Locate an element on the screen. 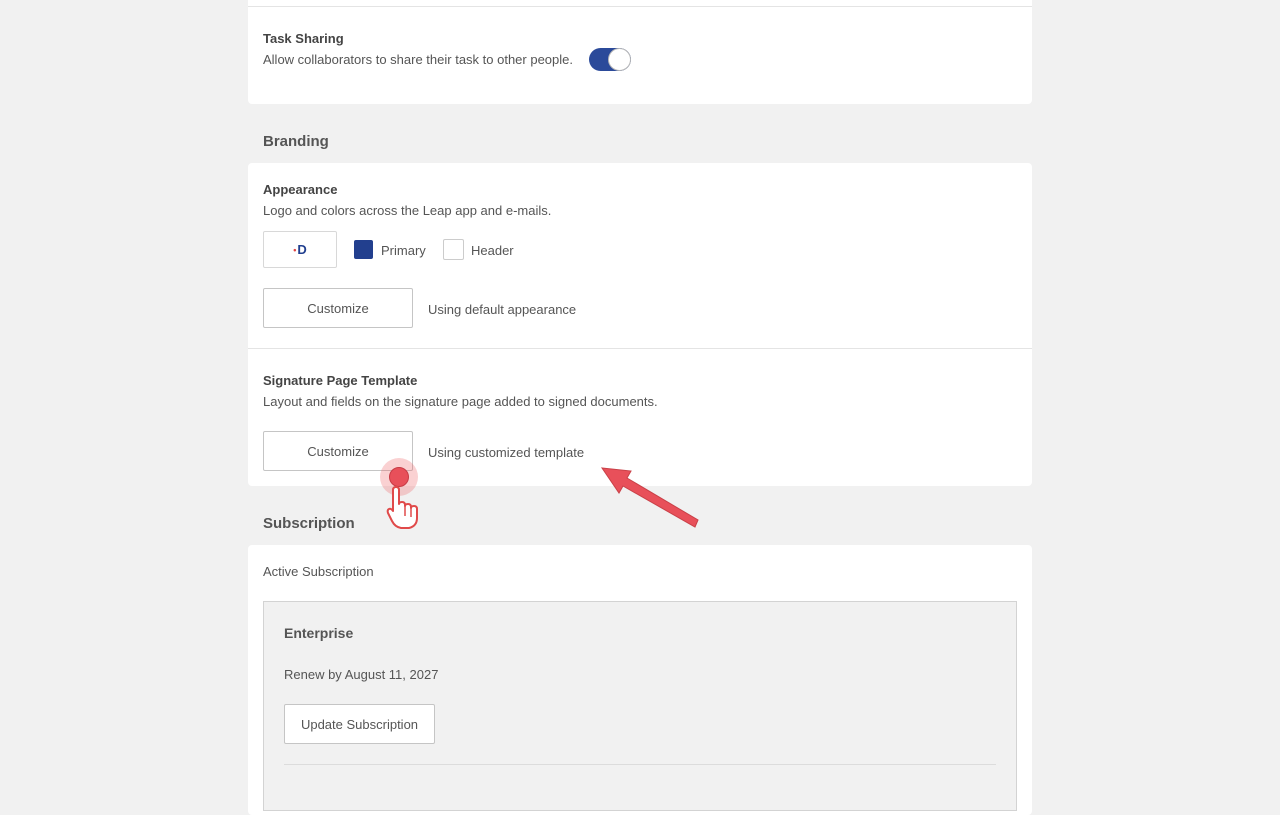 Image resolution: width=1280 pixels, height=815 pixels. task-sharing-toggle is located at coordinates (610, 59).